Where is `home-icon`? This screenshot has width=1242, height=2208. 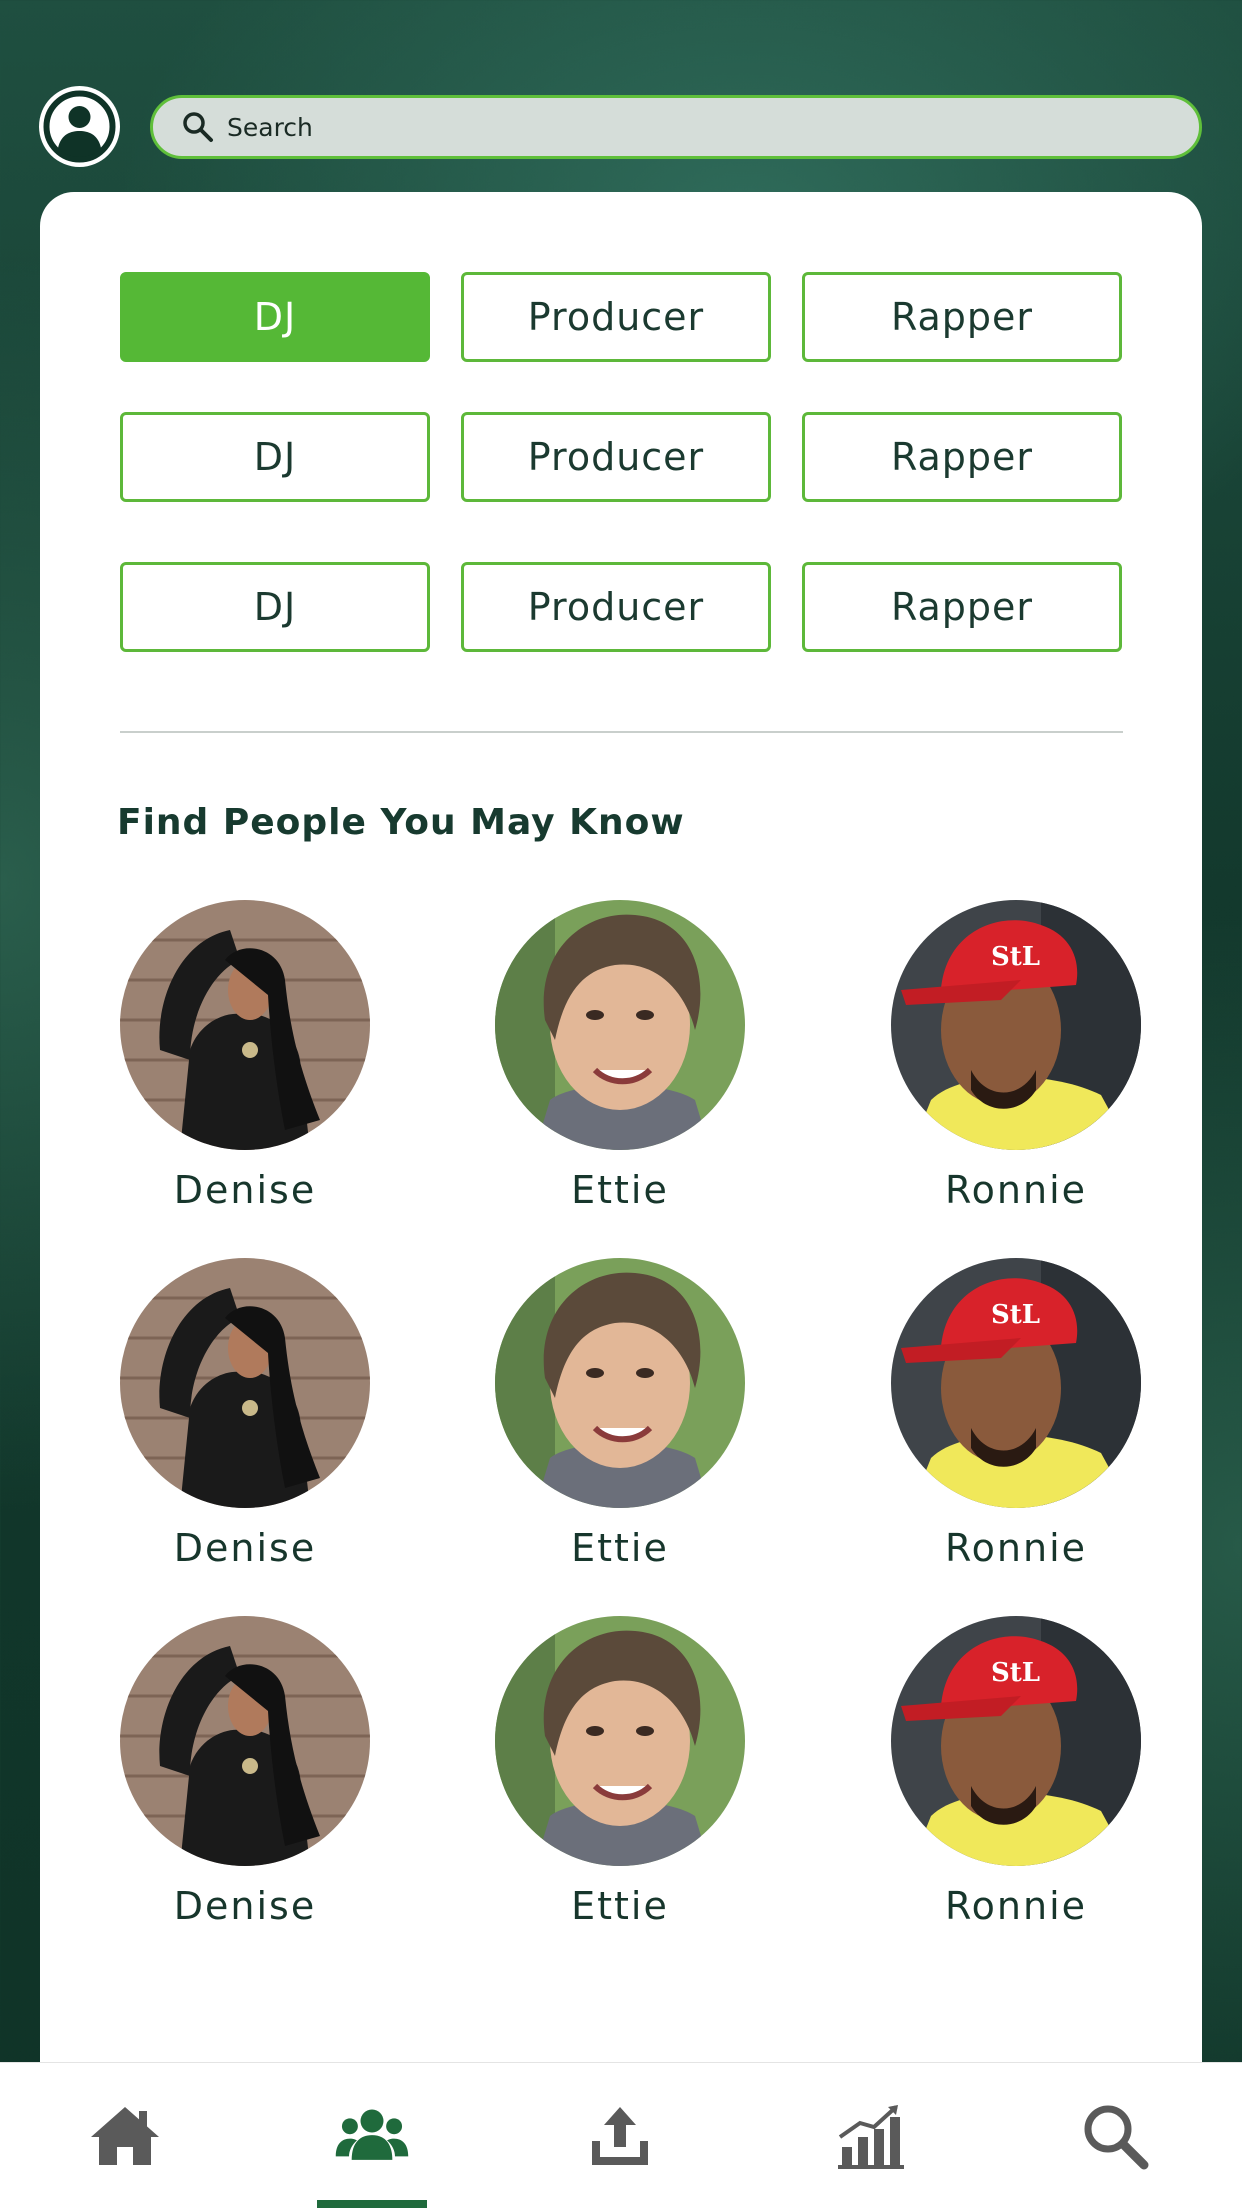
home-icon is located at coordinates (125, 2136).